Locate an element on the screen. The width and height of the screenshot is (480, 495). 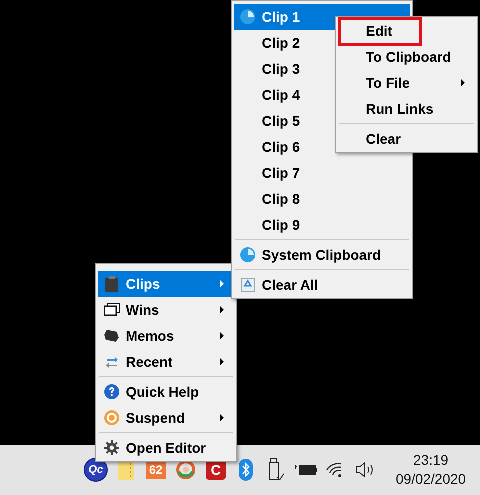
menu-item: Clip 9 is located at coordinates (322, 225).